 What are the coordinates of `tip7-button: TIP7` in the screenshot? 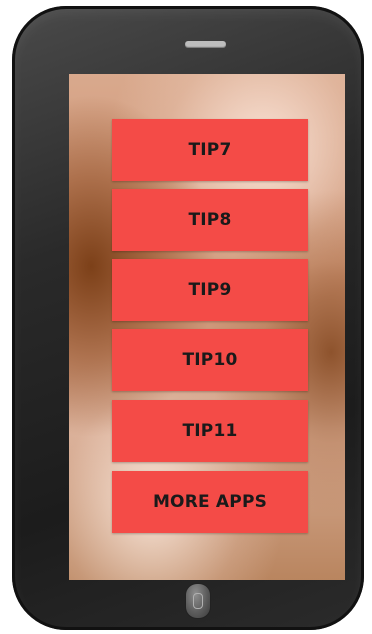 It's located at (210, 150).